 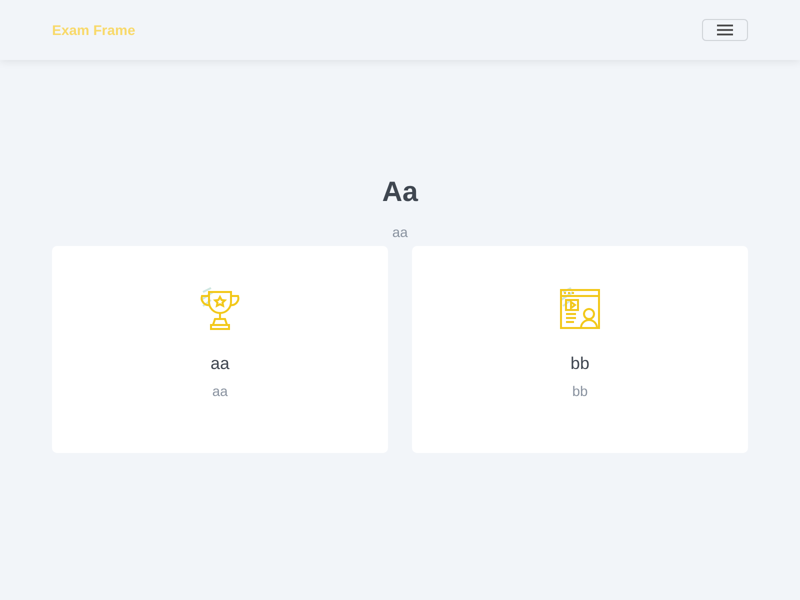 I want to click on card-title: bb, so click(x=580, y=364).